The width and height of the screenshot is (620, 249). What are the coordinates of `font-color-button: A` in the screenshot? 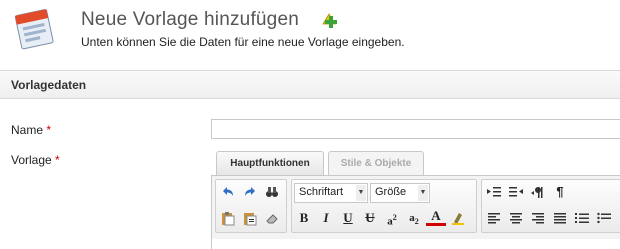 It's located at (436, 217).